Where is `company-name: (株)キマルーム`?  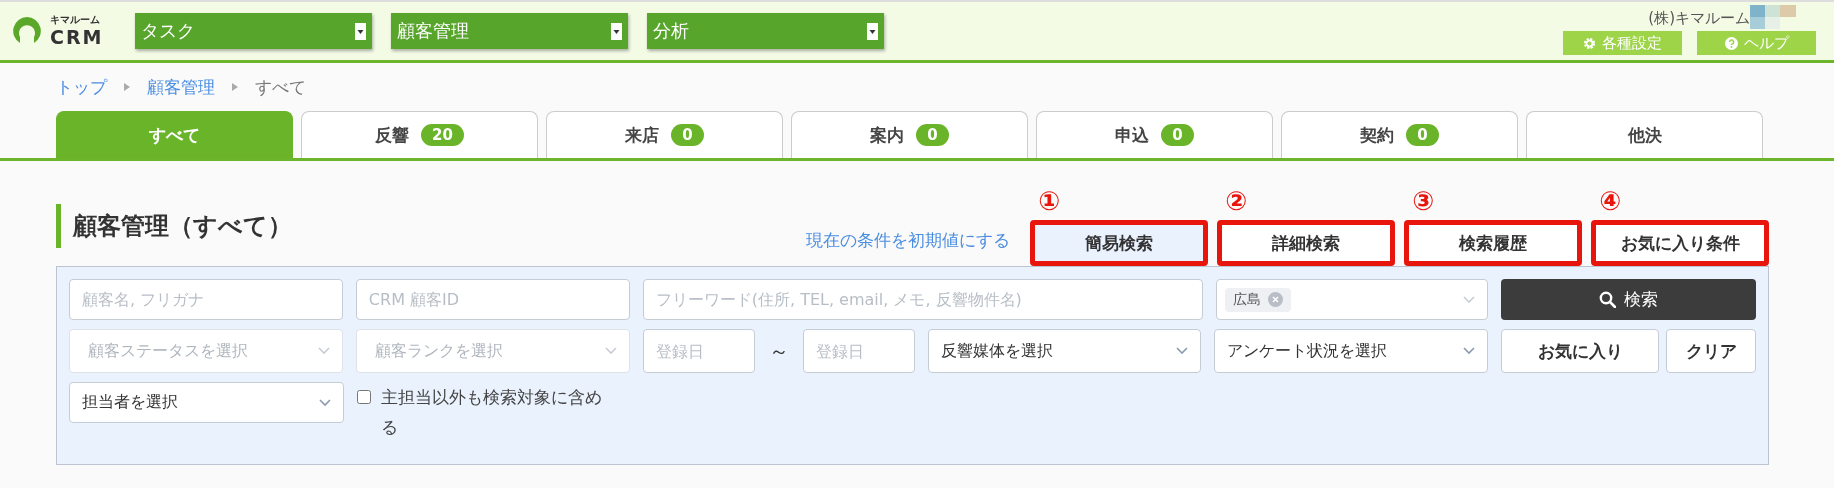
company-name: (株)キマルーム is located at coordinates (1699, 18).